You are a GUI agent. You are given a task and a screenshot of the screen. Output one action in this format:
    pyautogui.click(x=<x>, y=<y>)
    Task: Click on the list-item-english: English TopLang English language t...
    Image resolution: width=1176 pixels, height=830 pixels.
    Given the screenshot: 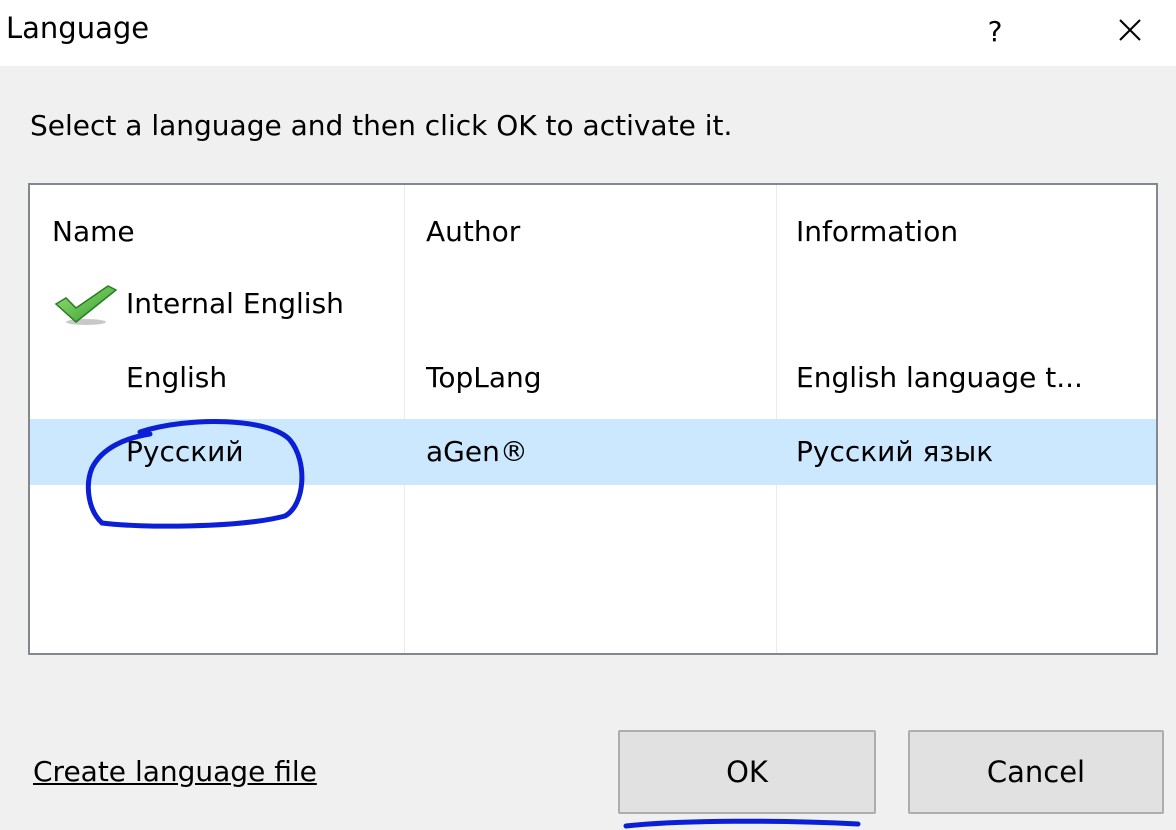 What is the action you would take?
    pyautogui.click(x=593, y=378)
    